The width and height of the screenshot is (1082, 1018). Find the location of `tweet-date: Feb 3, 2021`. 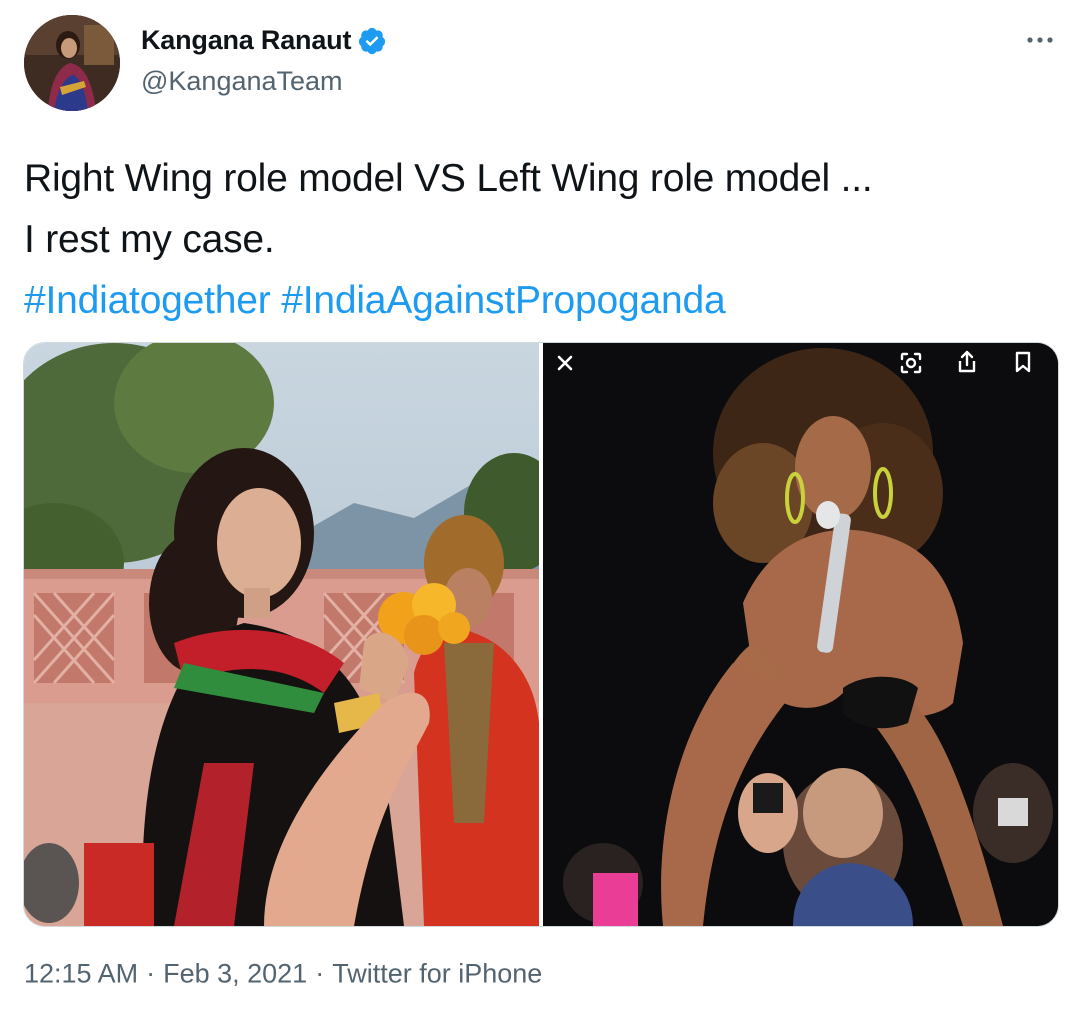

tweet-date: Feb 3, 2021 is located at coordinates (235, 973).